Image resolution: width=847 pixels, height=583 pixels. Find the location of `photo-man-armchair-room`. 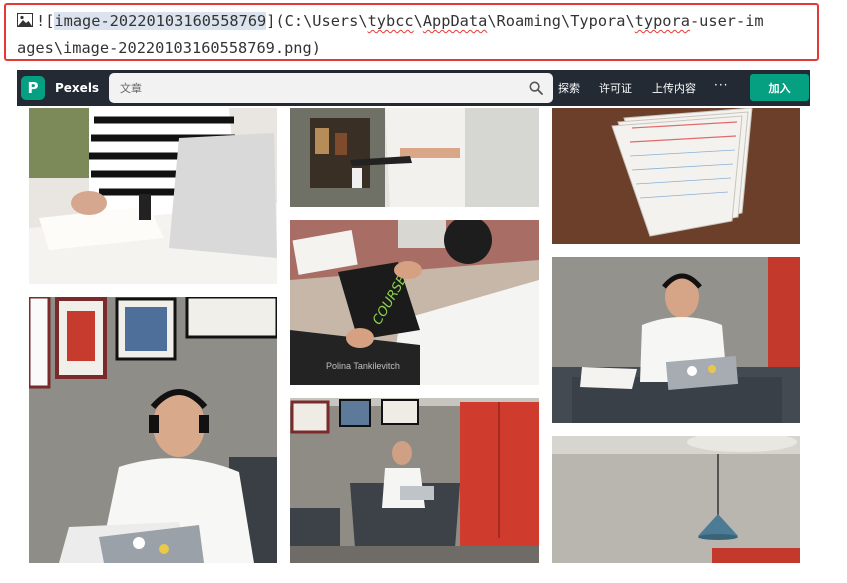

photo-man-armchair-room is located at coordinates (414, 480).